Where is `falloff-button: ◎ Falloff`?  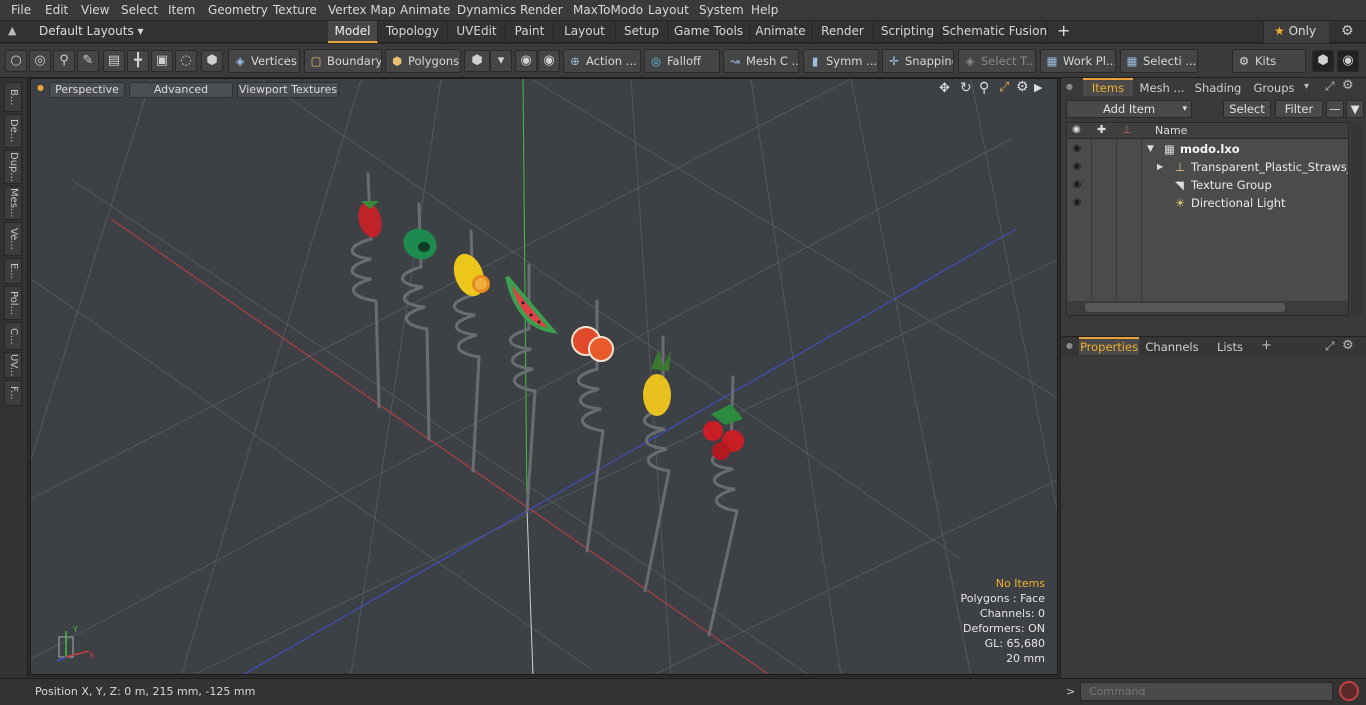
falloff-button: ◎ Falloff is located at coordinates (682, 61).